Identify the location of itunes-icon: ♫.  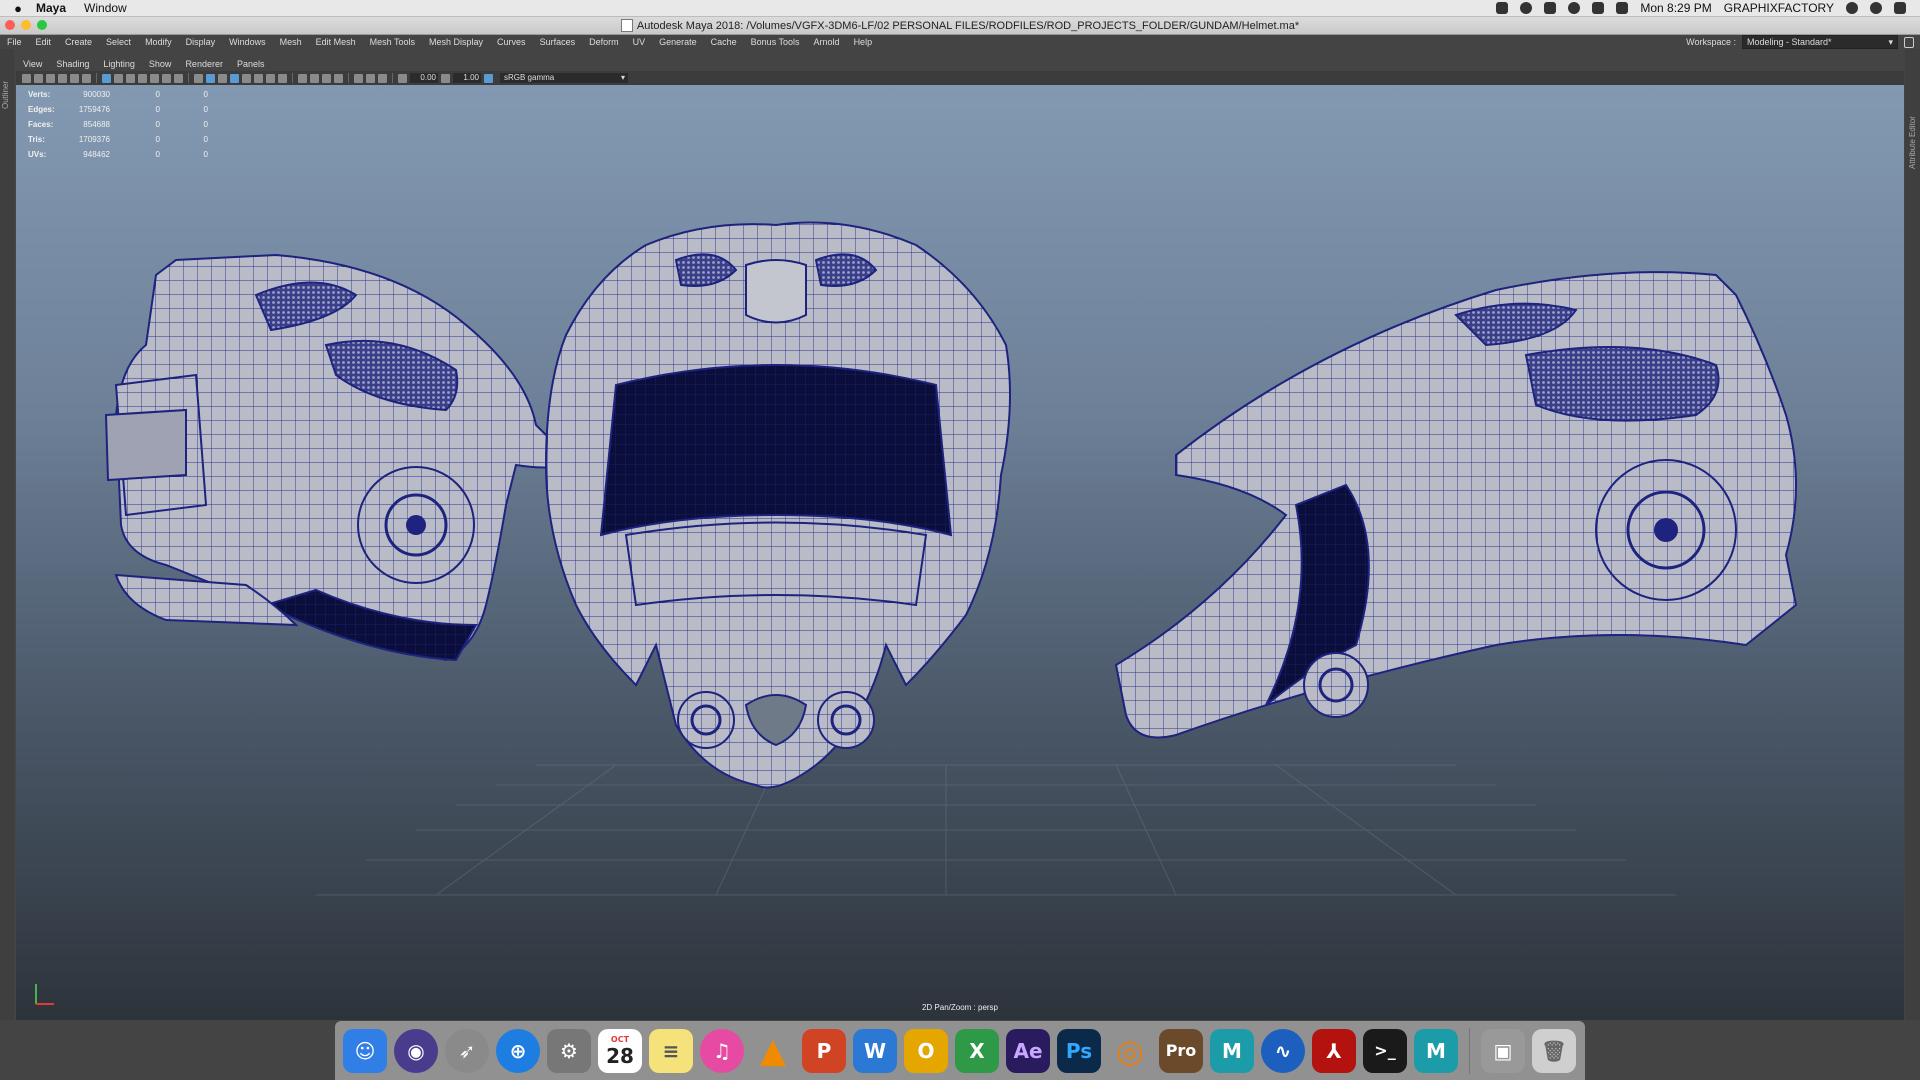
(722, 1050).